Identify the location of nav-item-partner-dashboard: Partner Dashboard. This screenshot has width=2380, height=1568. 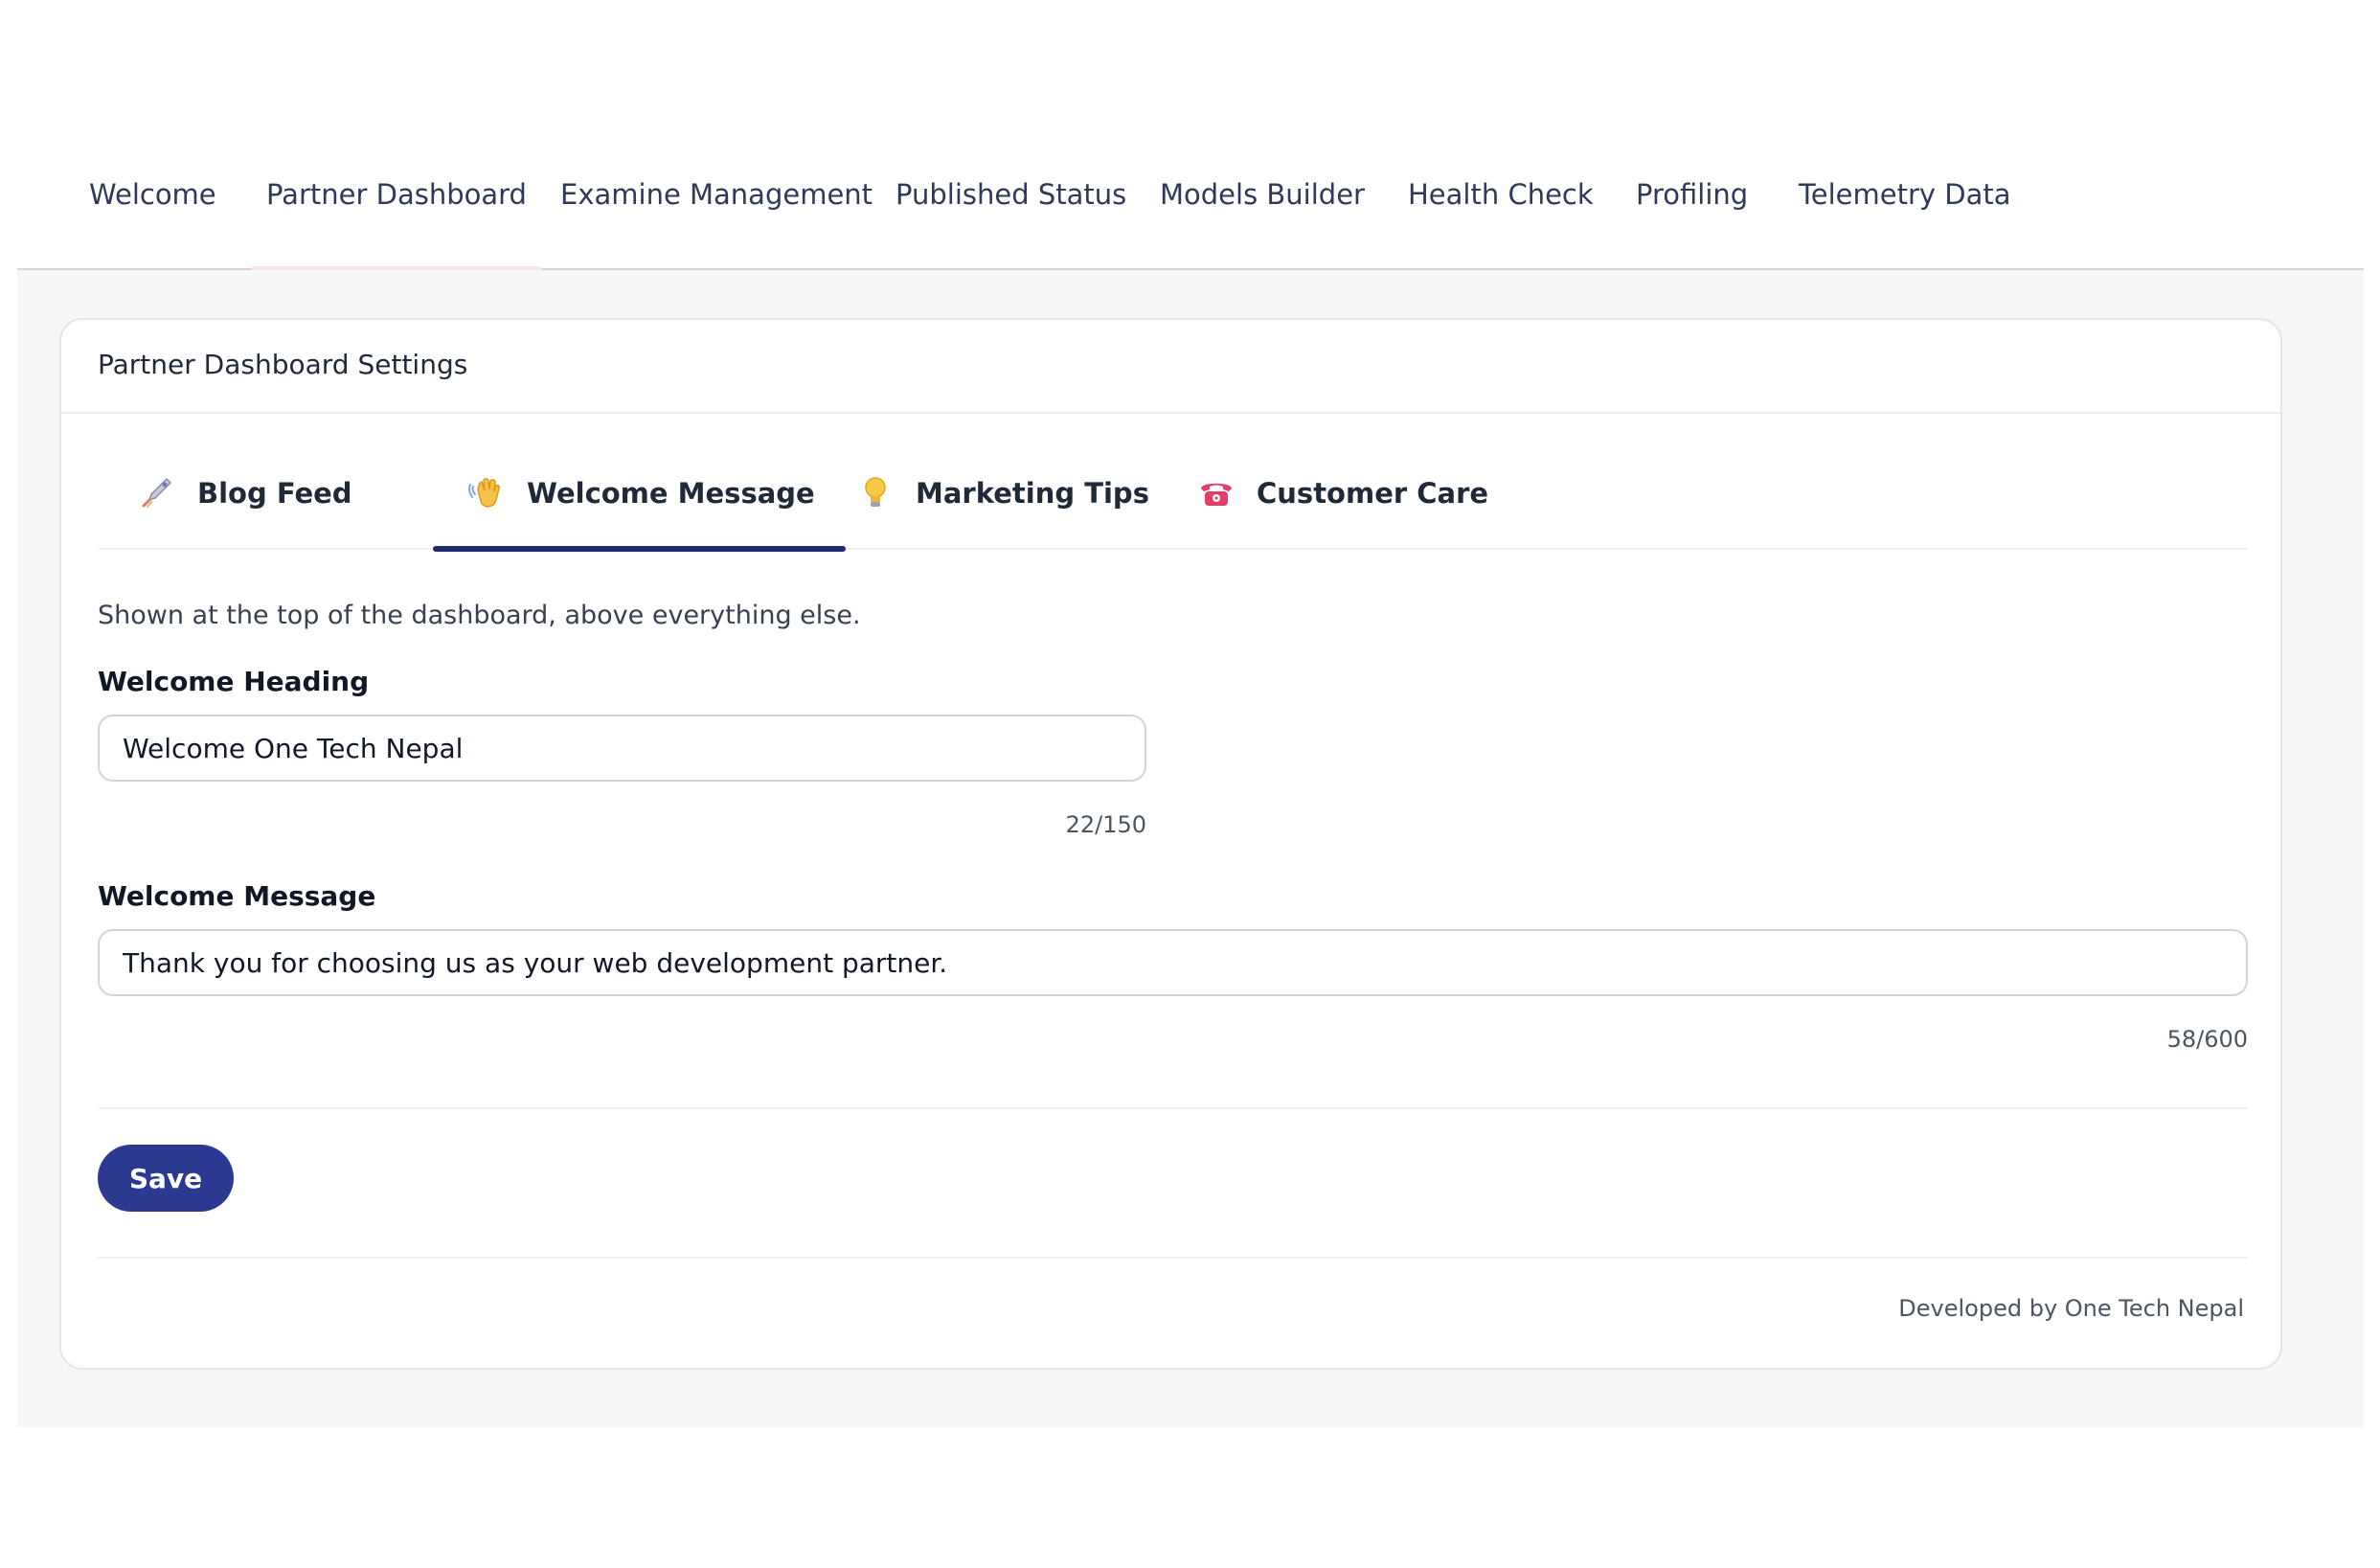
(396, 225).